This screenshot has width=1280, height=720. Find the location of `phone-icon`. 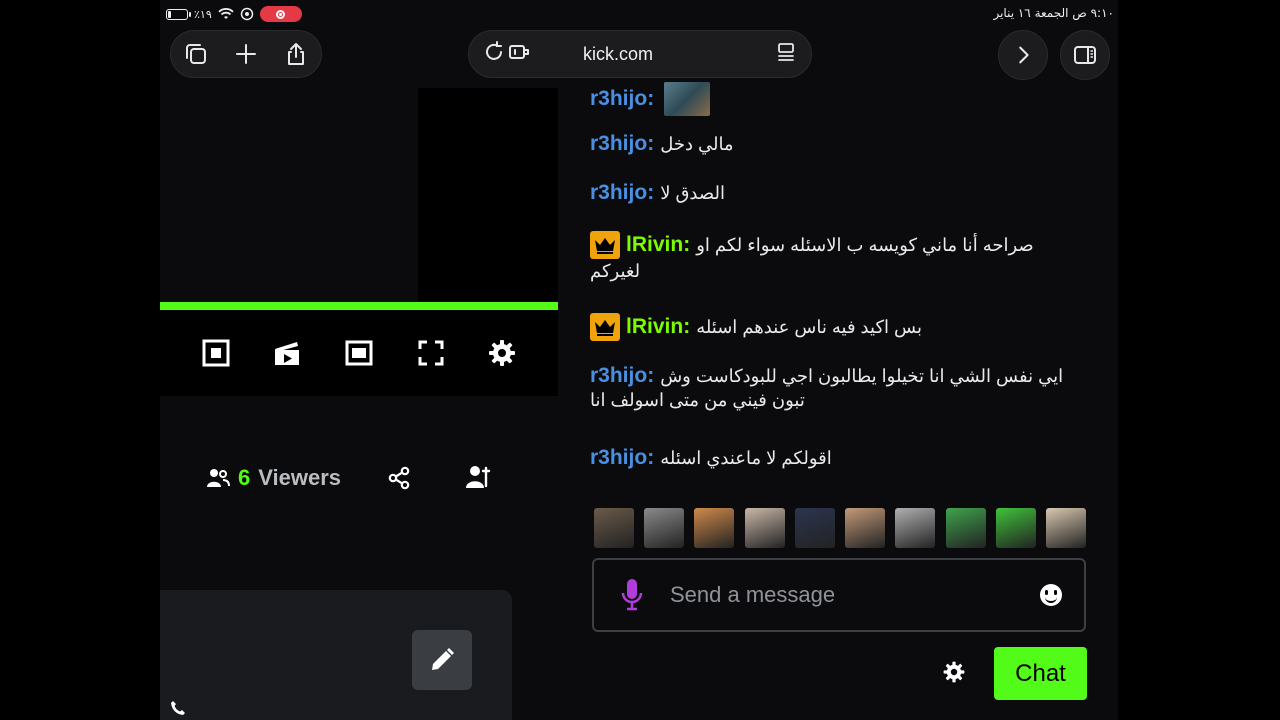

phone-icon is located at coordinates (178, 710).